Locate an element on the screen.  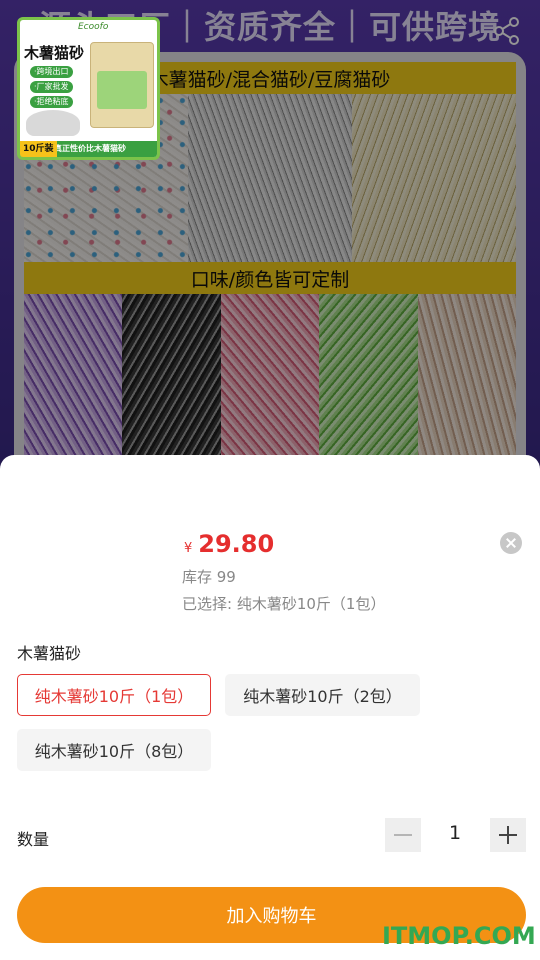
litter-bag-image is located at coordinates (122, 85).